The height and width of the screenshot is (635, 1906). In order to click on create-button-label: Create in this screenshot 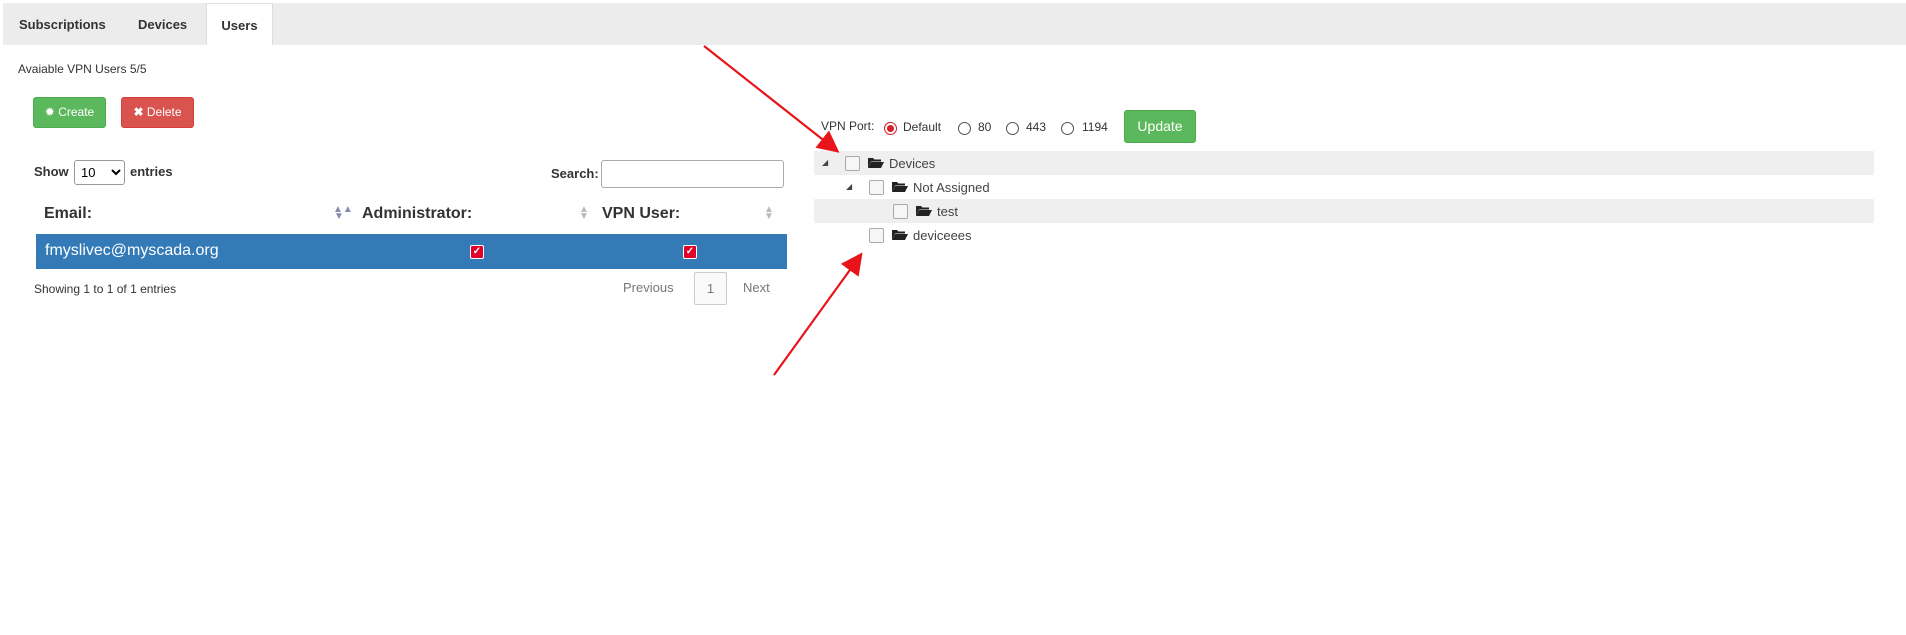, I will do `click(76, 112)`.